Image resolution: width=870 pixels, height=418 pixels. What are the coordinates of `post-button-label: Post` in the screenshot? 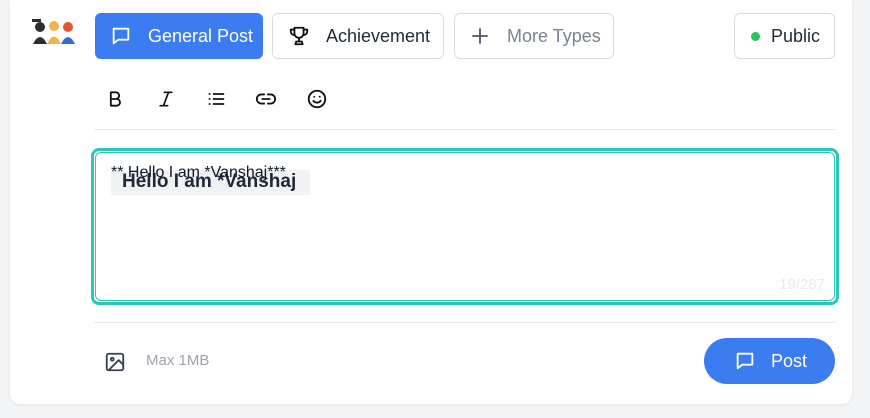 It's located at (789, 360).